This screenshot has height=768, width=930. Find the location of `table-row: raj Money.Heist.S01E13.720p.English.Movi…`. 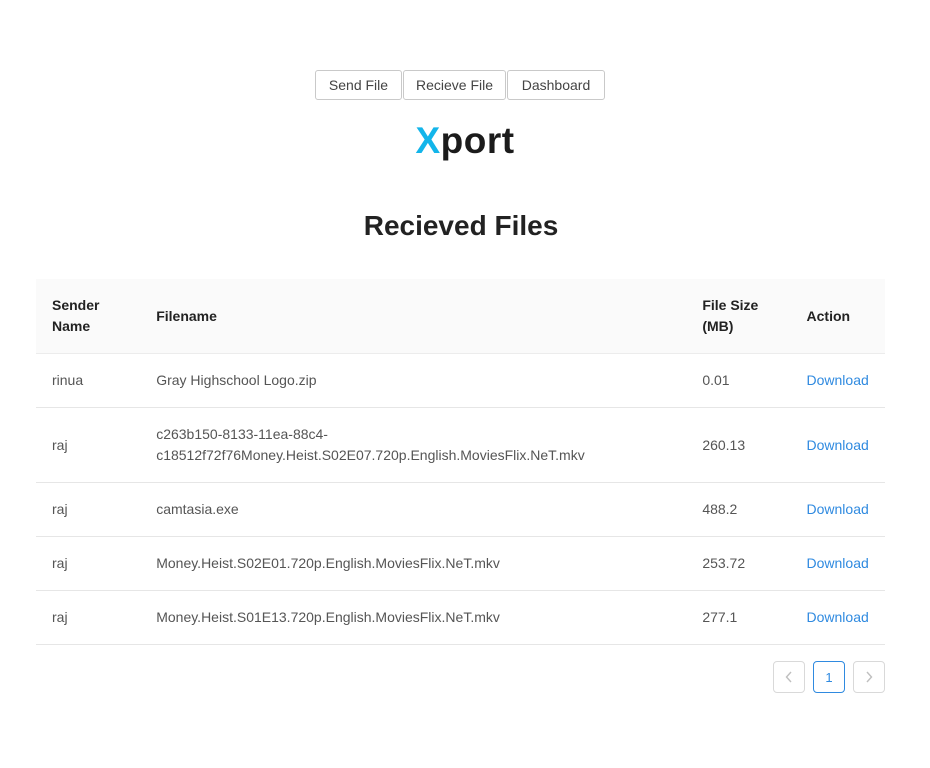

table-row: raj Money.Heist.S01E13.720p.English.Movi… is located at coordinates (460, 617).